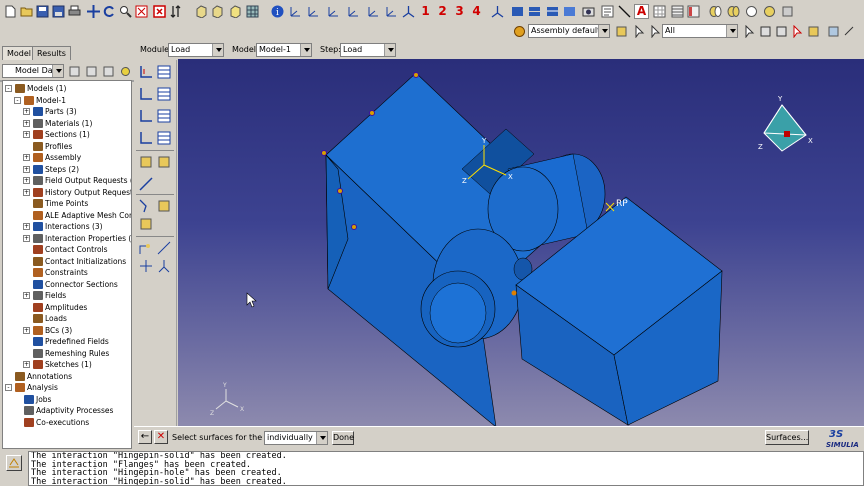  What do you see at coordinates (164, 116) in the screenshot?
I see `field-manager-icon` at bounding box center [164, 116].